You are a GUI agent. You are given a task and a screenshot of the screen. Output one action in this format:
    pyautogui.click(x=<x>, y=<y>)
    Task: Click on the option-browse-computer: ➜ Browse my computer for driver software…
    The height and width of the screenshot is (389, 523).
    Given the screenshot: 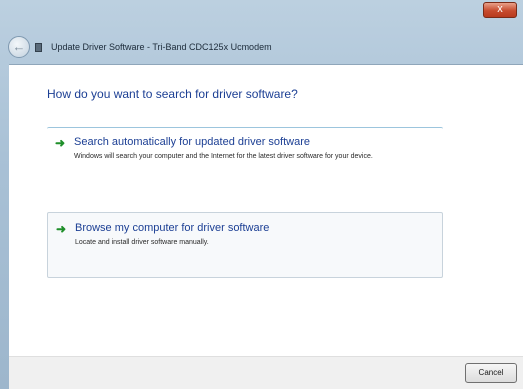 What is the action you would take?
    pyautogui.click(x=245, y=245)
    